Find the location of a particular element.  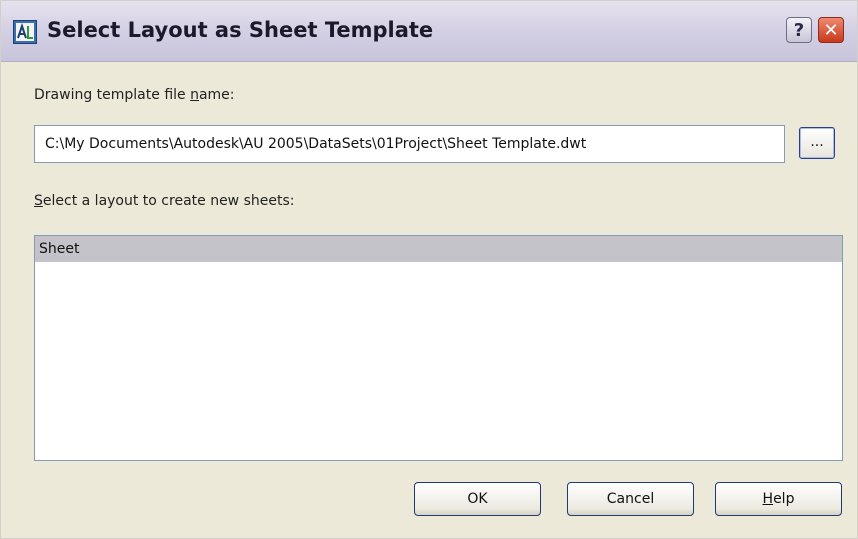

layout-list-label: Select a layout to create new sheets: is located at coordinates (164, 201).